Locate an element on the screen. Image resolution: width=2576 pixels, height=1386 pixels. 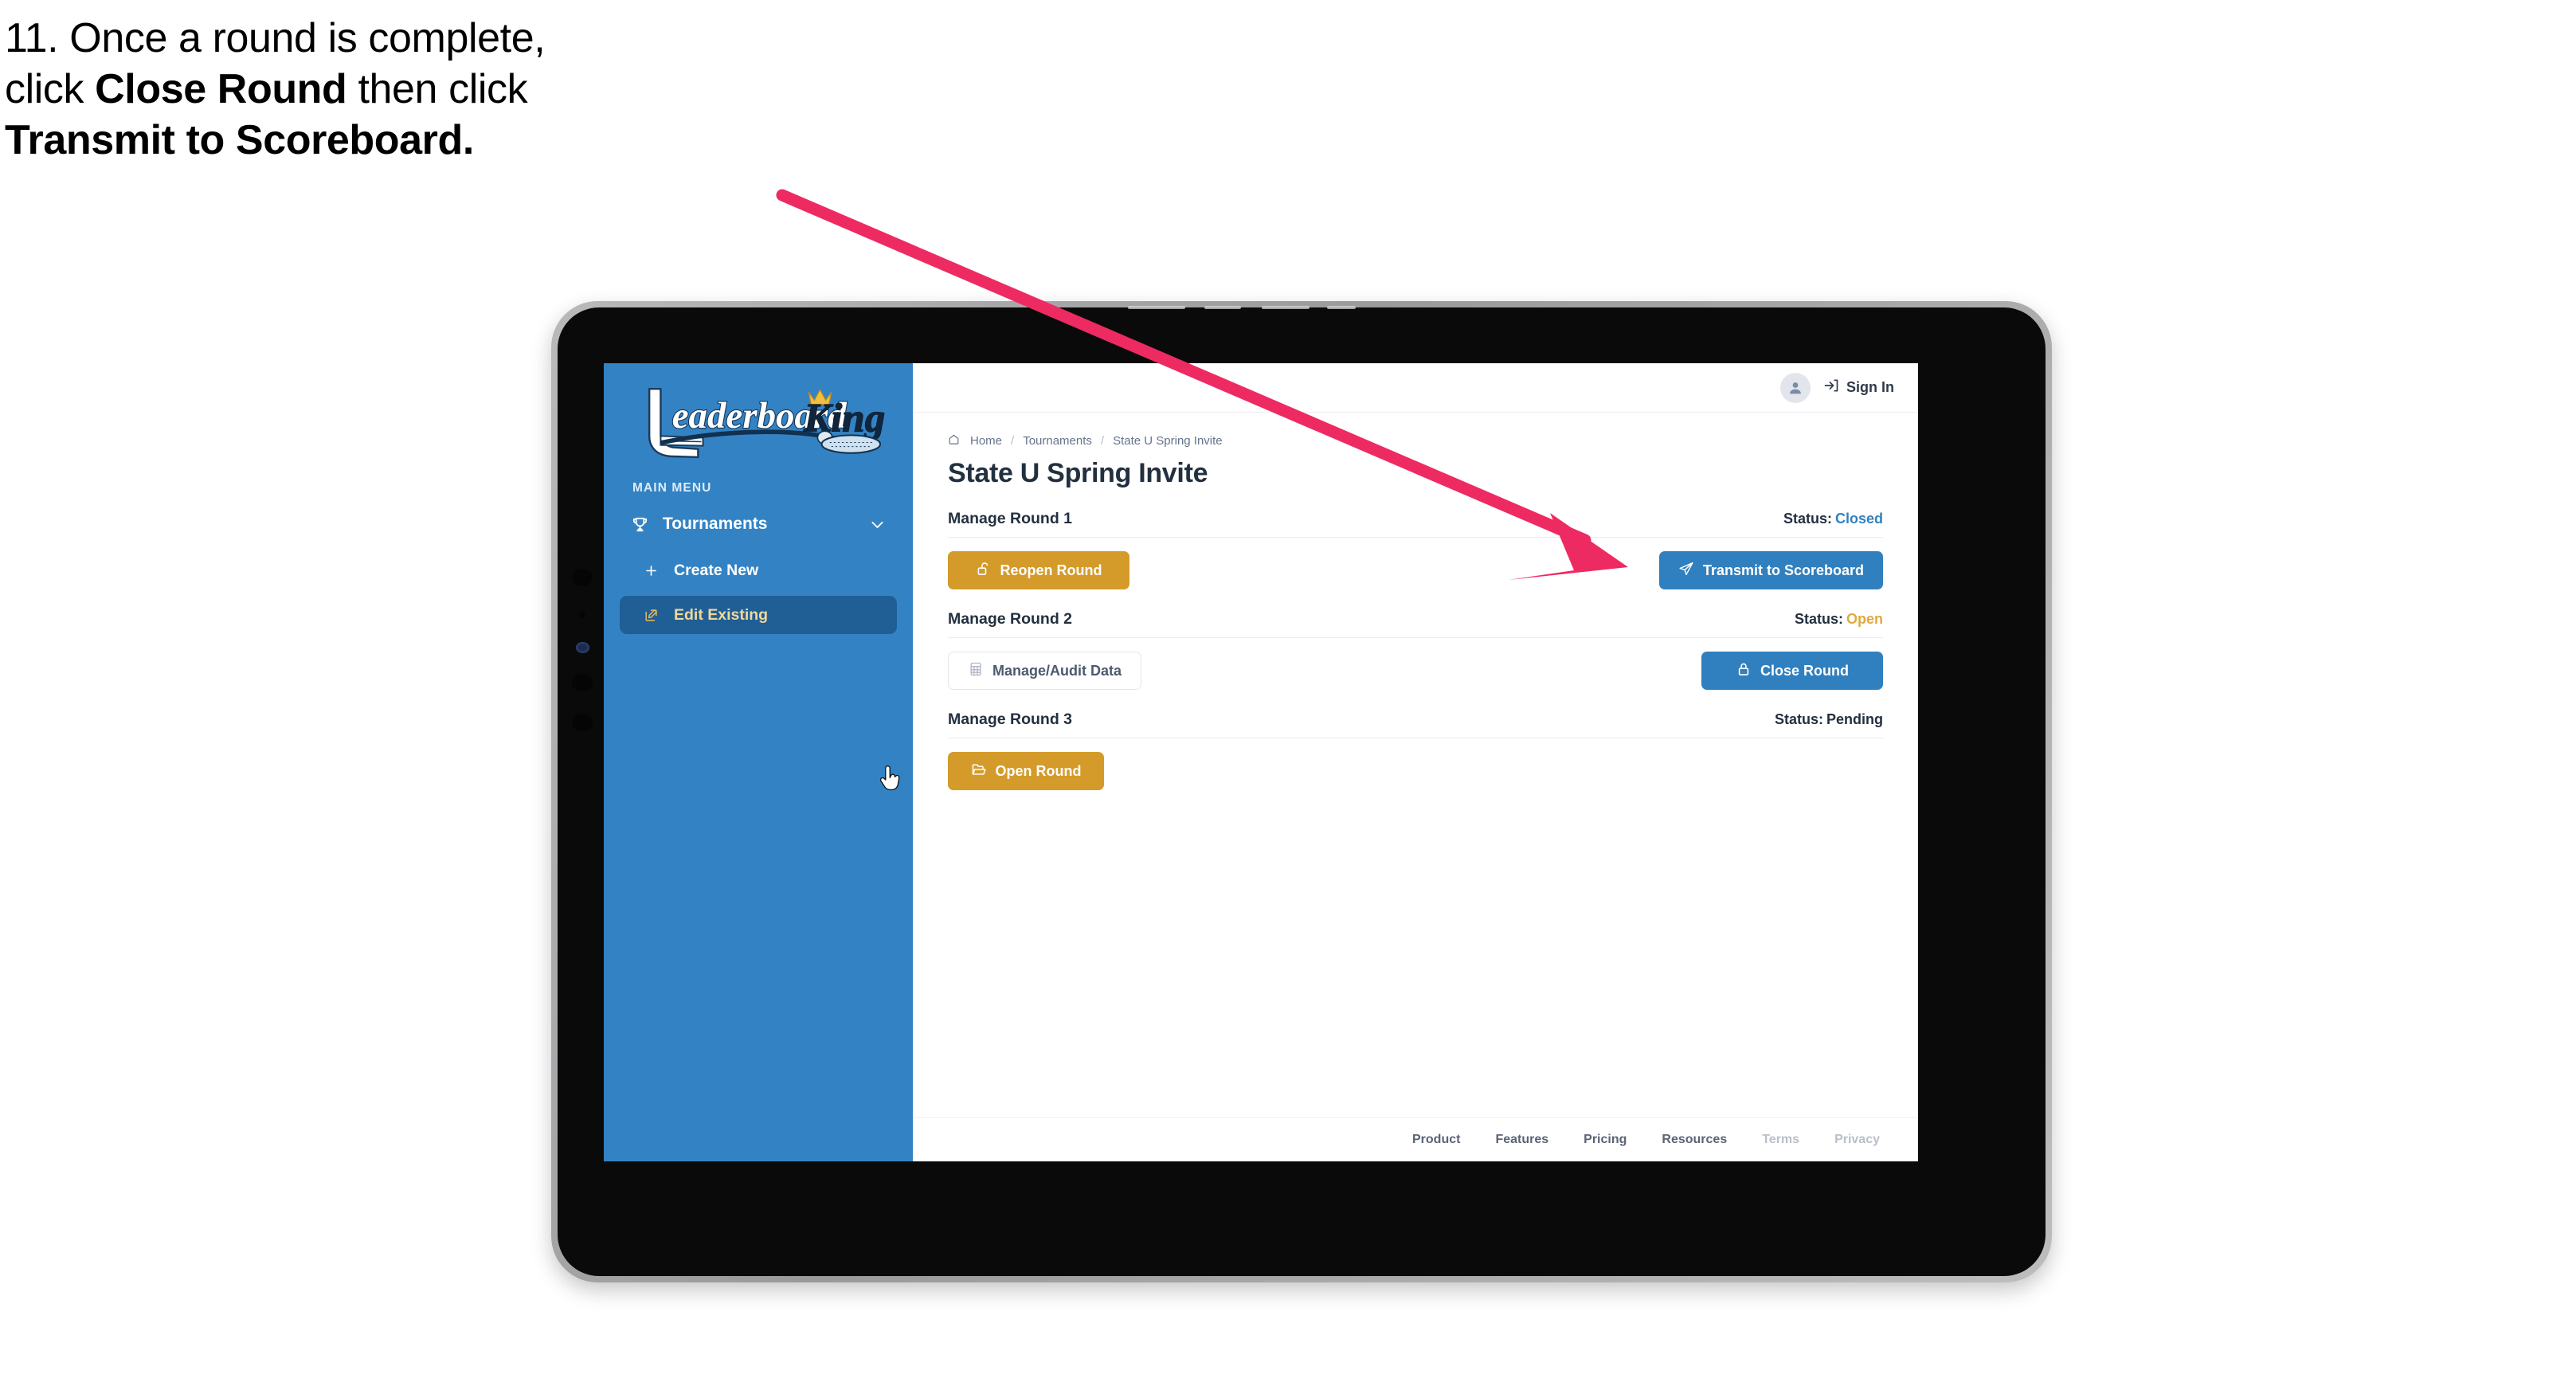
caption-line-2-post: then click is located at coordinates (437, 89).